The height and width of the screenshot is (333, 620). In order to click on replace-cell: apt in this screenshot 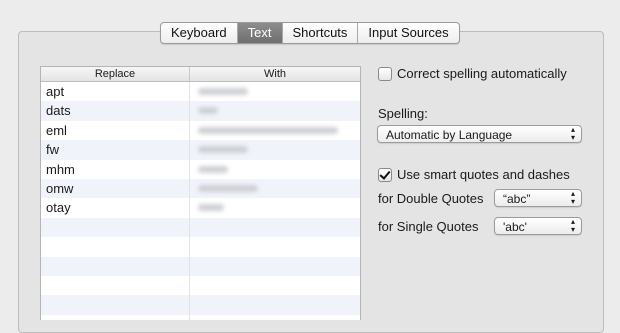, I will do `click(115, 92)`.